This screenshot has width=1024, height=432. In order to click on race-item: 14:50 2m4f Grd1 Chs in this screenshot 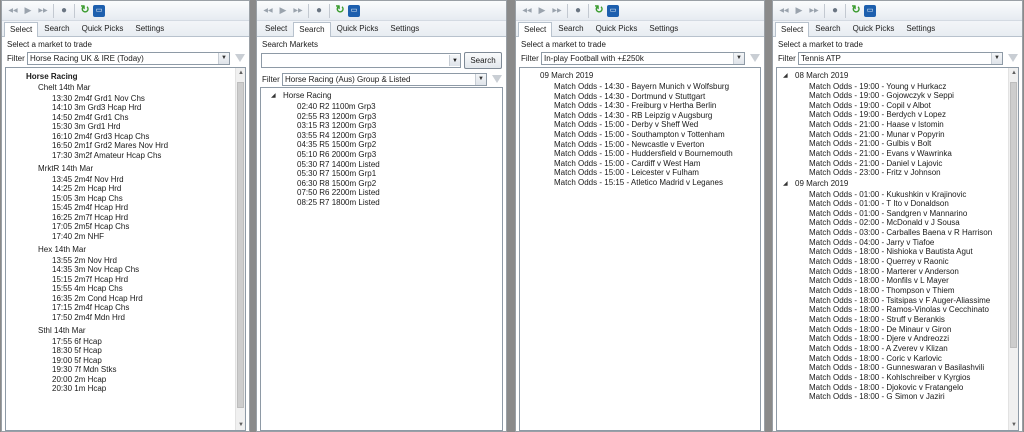, I will do `click(90, 118)`.